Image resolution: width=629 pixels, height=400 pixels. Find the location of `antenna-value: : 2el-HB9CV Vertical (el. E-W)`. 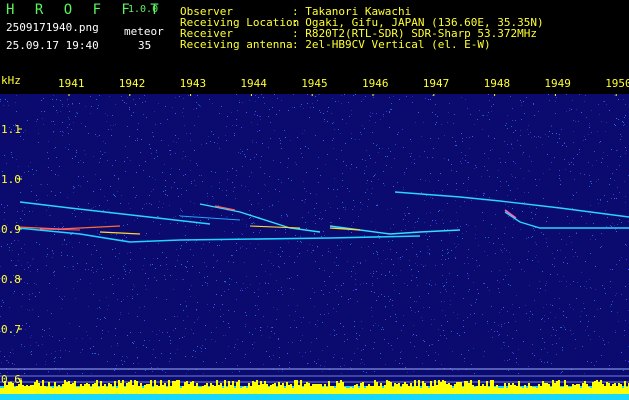

antenna-value: : 2el-HB9CV Vertical (el. E-W) is located at coordinates (391, 44).